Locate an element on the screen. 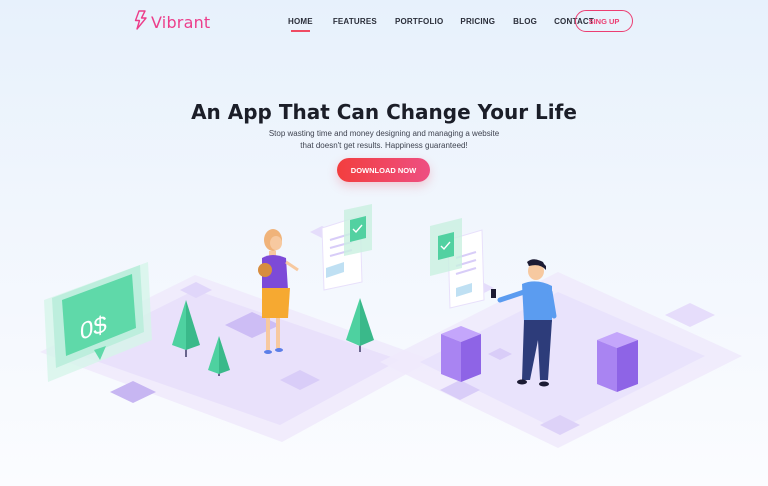 This screenshot has width=768, height=486. download-button: DOWNLOAD NOW is located at coordinates (383, 170).